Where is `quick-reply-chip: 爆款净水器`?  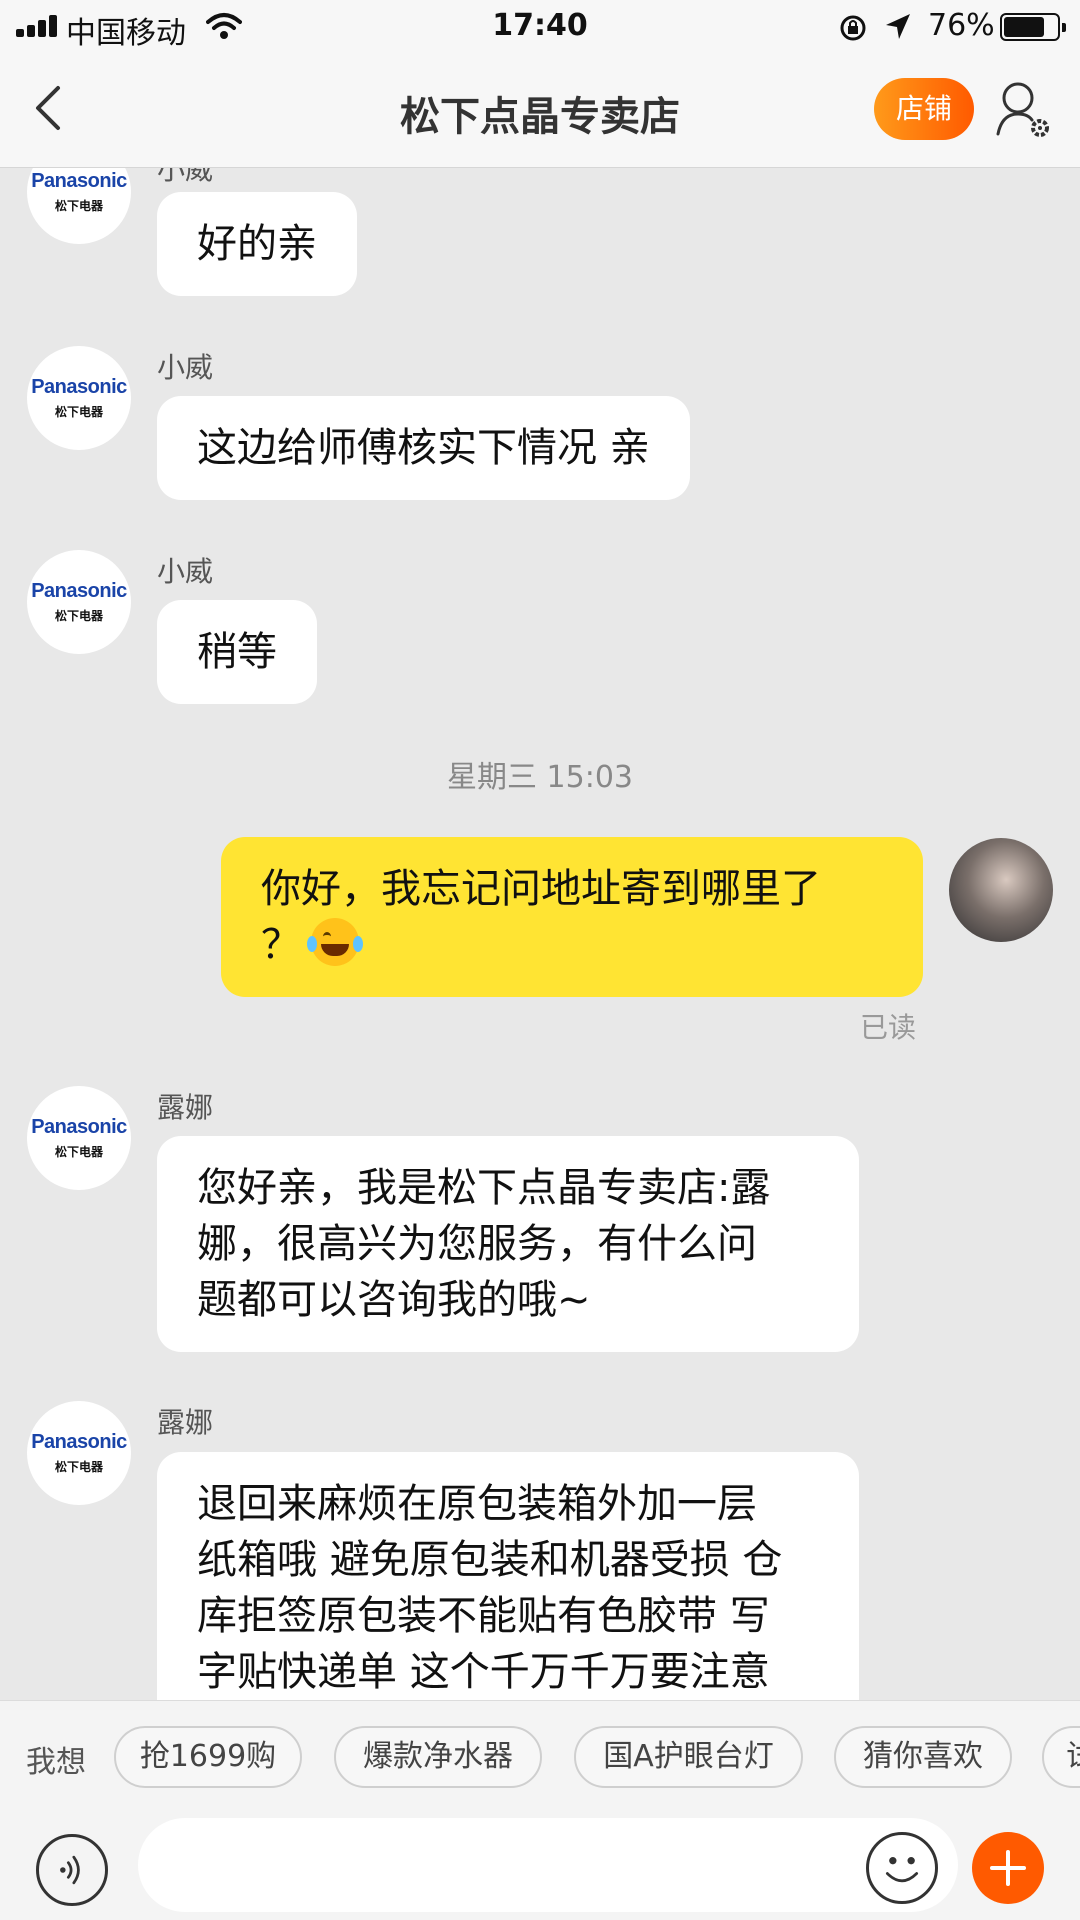 quick-reply-chip: 爆款净水器 is located at coordinates (438, 1757).